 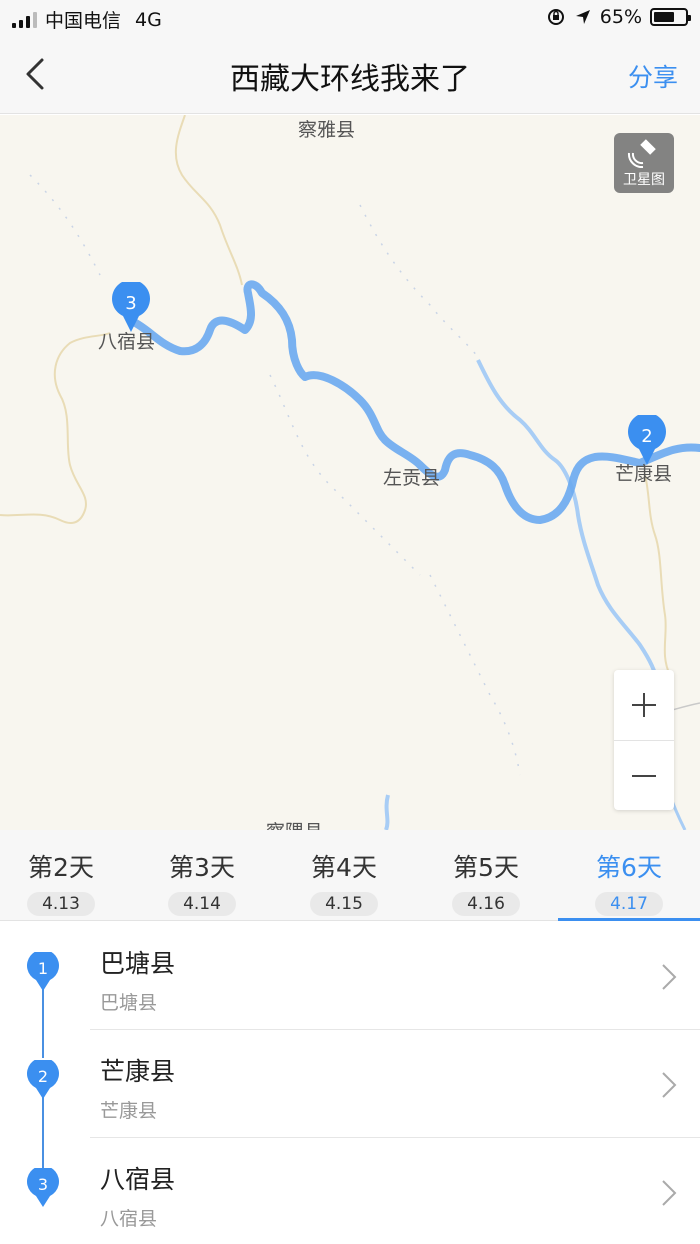 I want to click on carrier-label: 中国电信, so click(x=83, y=21).